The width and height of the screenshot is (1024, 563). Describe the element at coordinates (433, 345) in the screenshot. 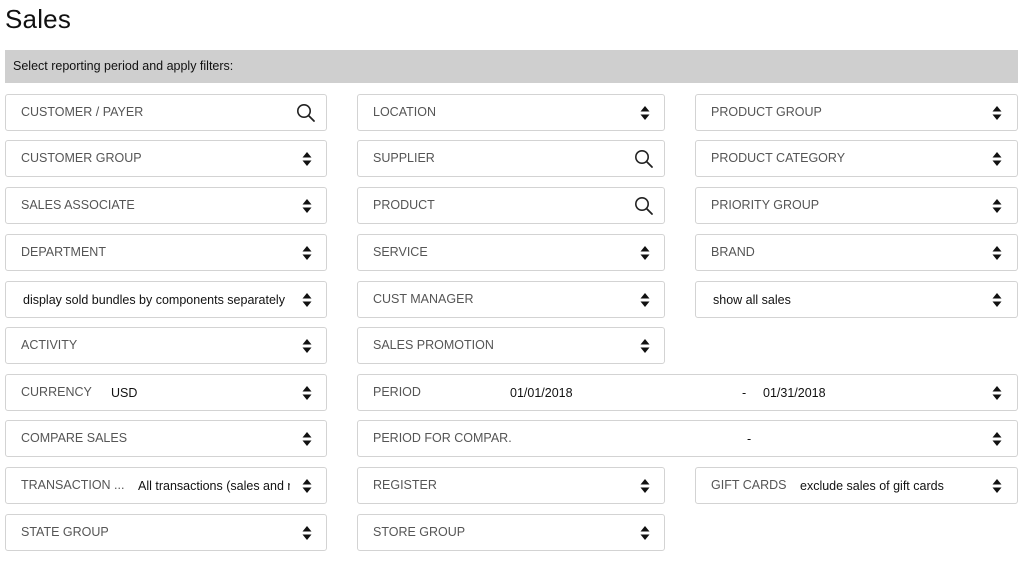

I see `sales-promotion-label: SALES PROMOTION` at that location.